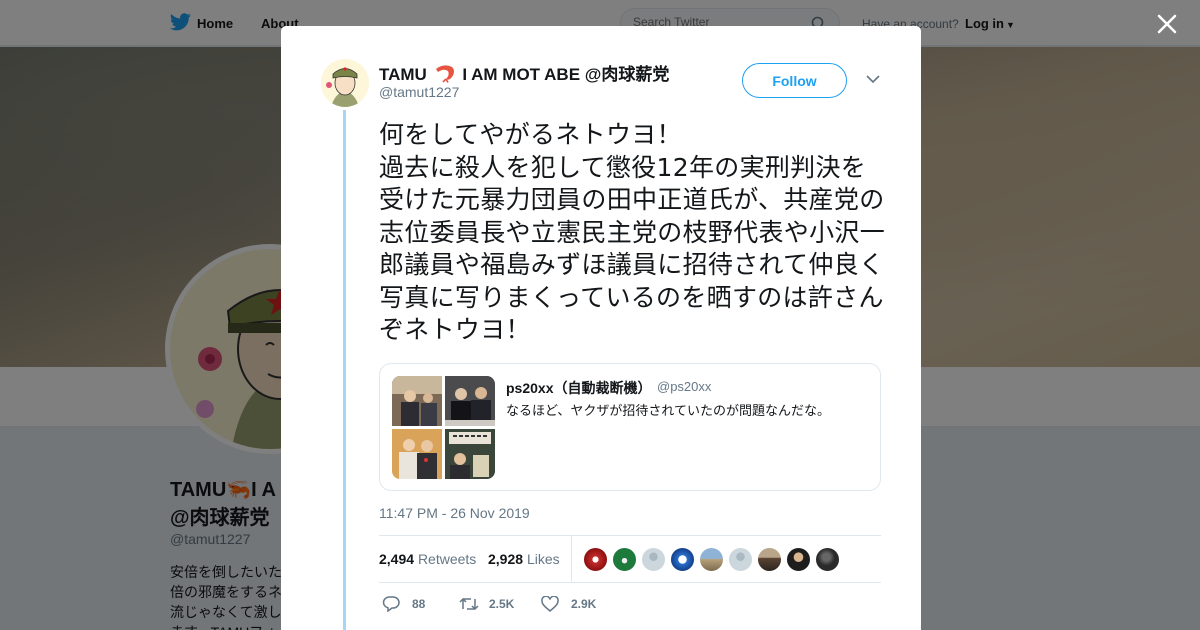 The image size is (1200, 630). I want to click on likes-label: Likes, so click(543, 559).